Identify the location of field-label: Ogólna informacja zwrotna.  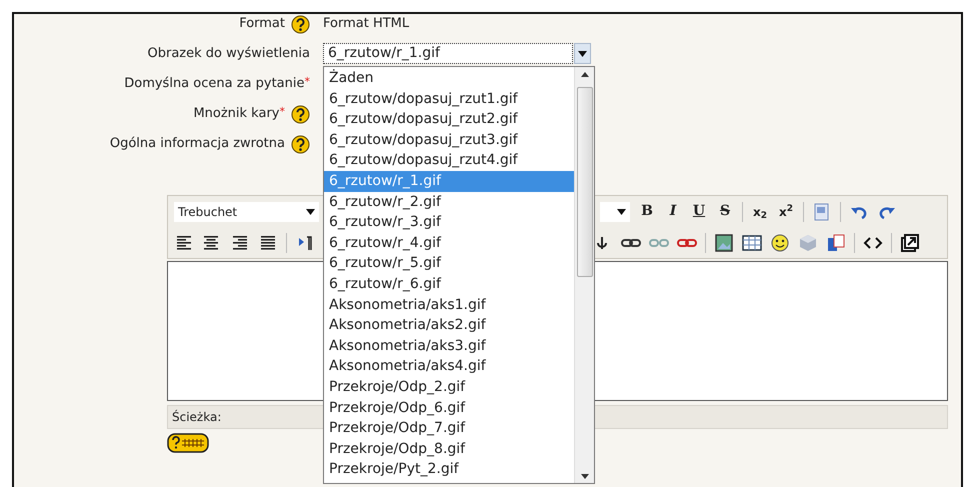
(197, 144).